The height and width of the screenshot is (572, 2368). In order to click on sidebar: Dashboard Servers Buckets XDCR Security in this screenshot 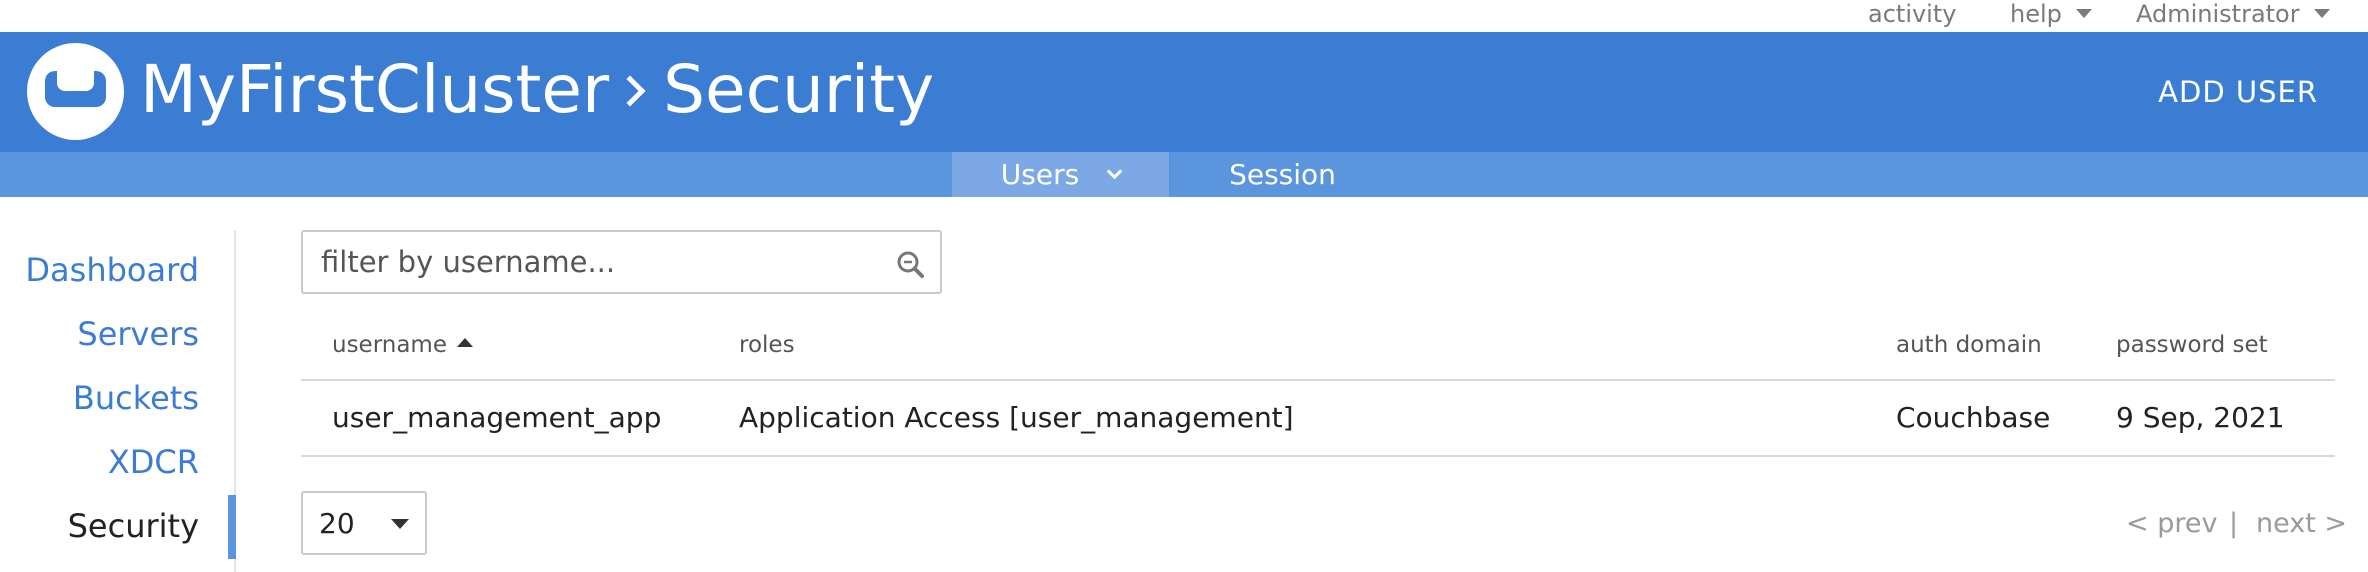, I will do `click(118, 401)`.